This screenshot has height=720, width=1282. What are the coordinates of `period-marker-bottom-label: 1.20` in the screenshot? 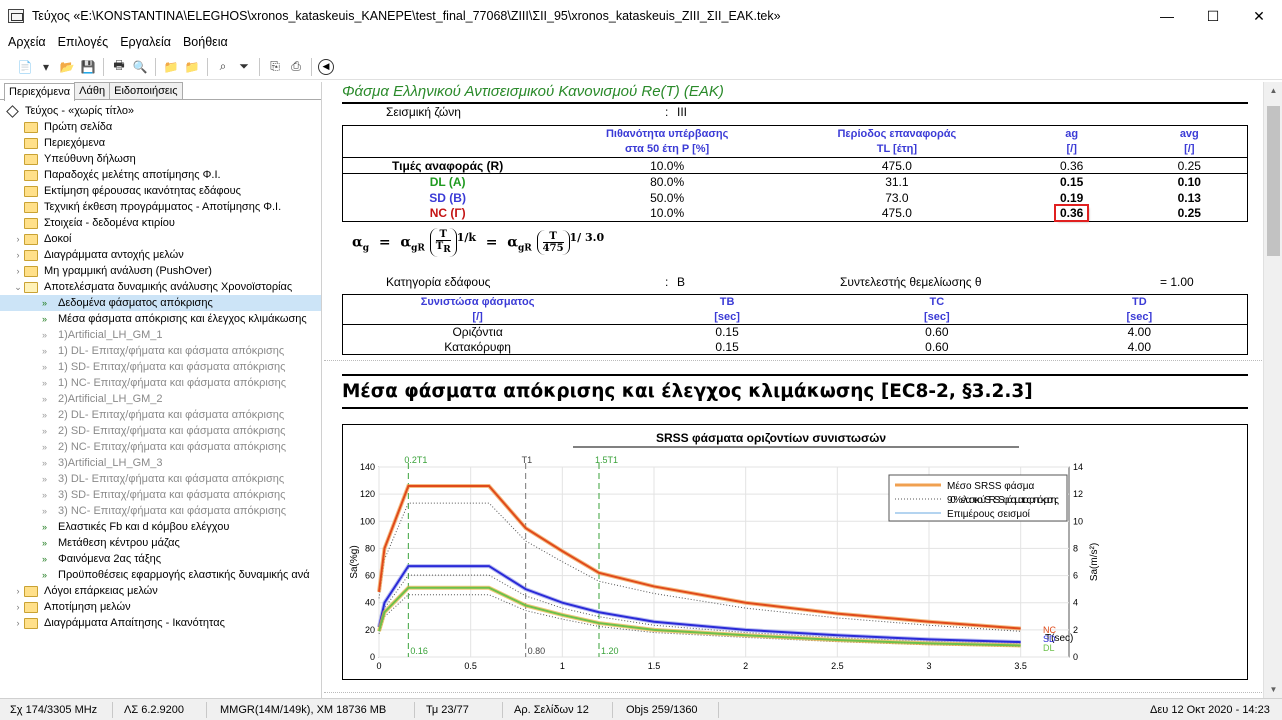 It's located at (610, 651).